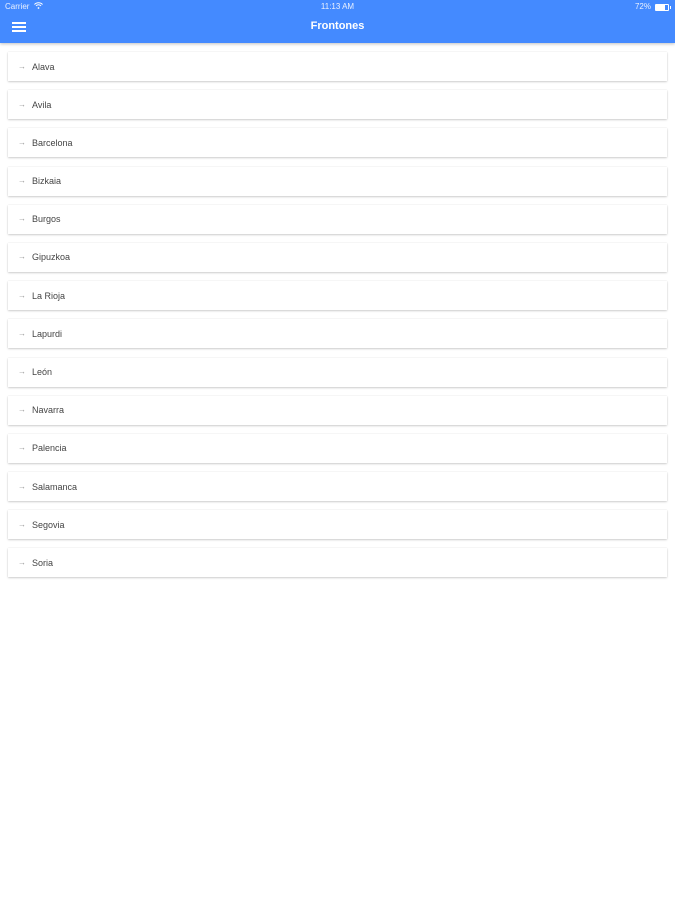 This screenshot has width=675, height=900. I want to click on list-item: → Navarra, so click(337, 410).